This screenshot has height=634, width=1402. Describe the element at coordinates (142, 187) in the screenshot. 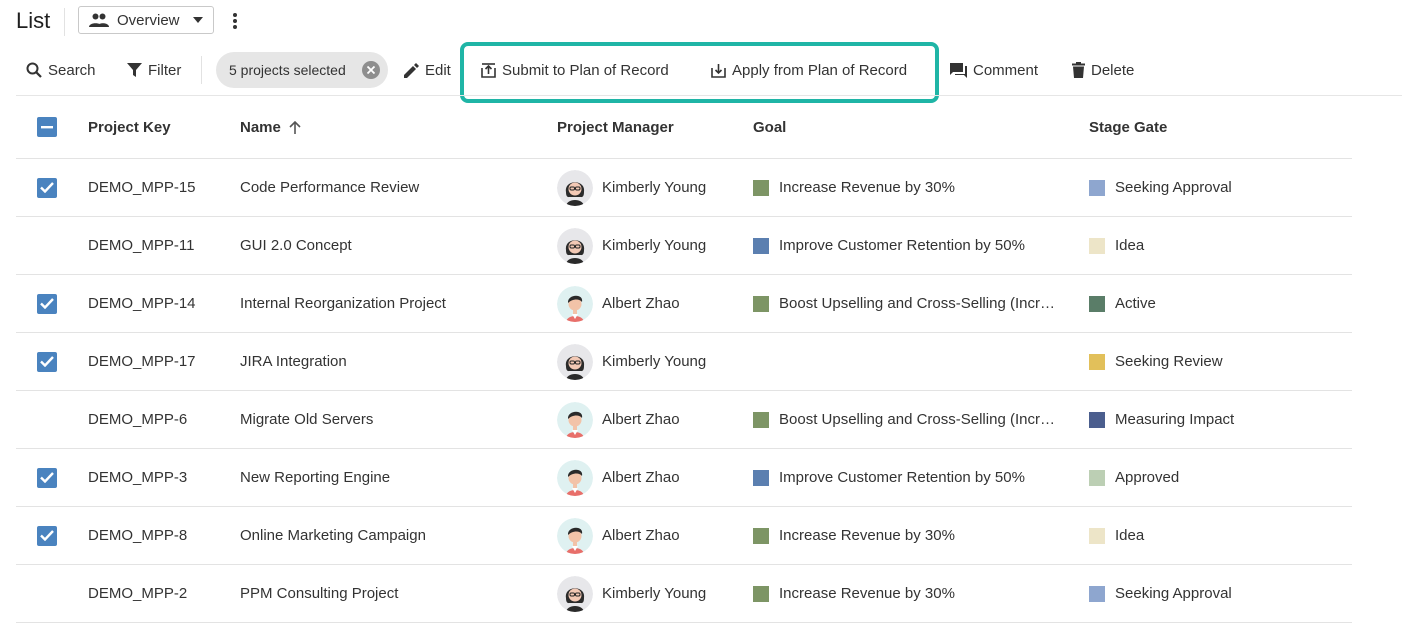

I see `project-key-cell: DEMO_MPP-15` at that location.